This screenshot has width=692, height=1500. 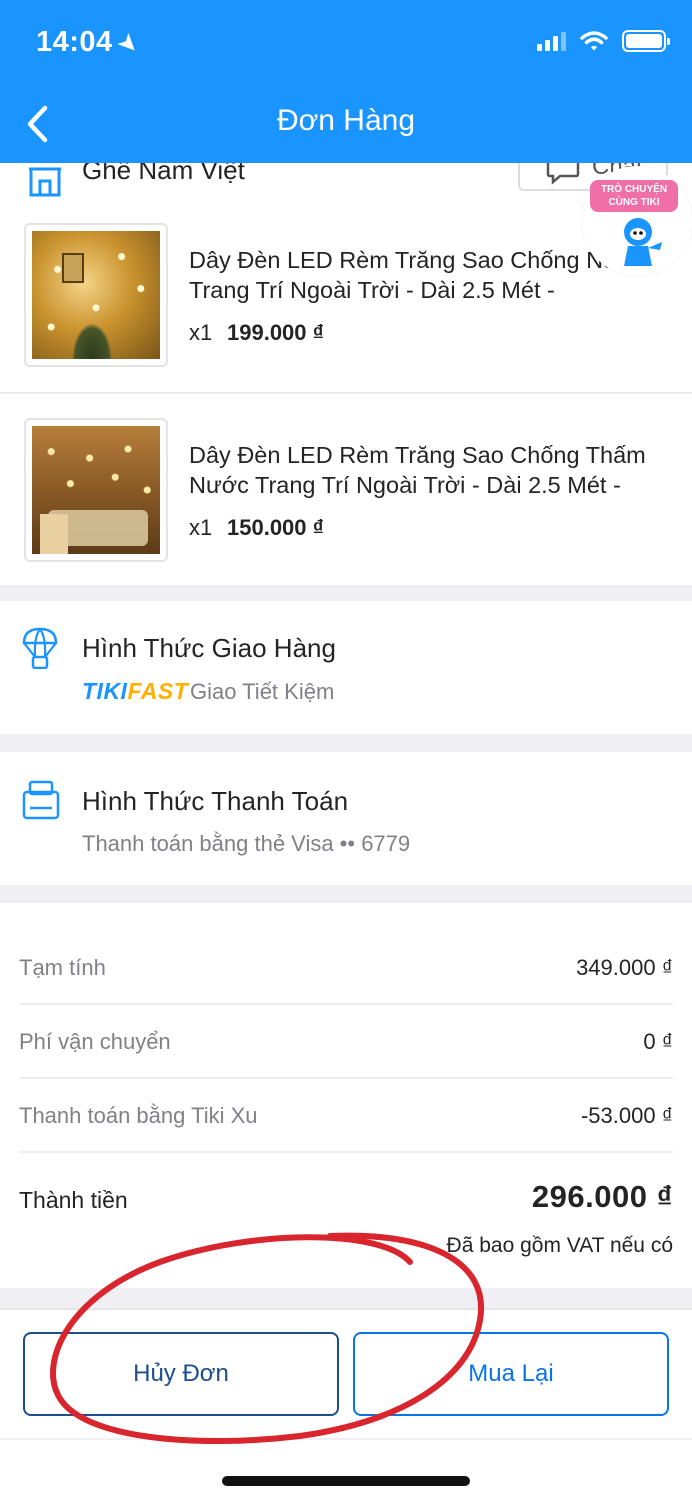 What do you see at coordinates (181, 1374) in the screenshot?
I see `cancel-order-button: Hủy Đơn` at bounding box center [181, 1374].